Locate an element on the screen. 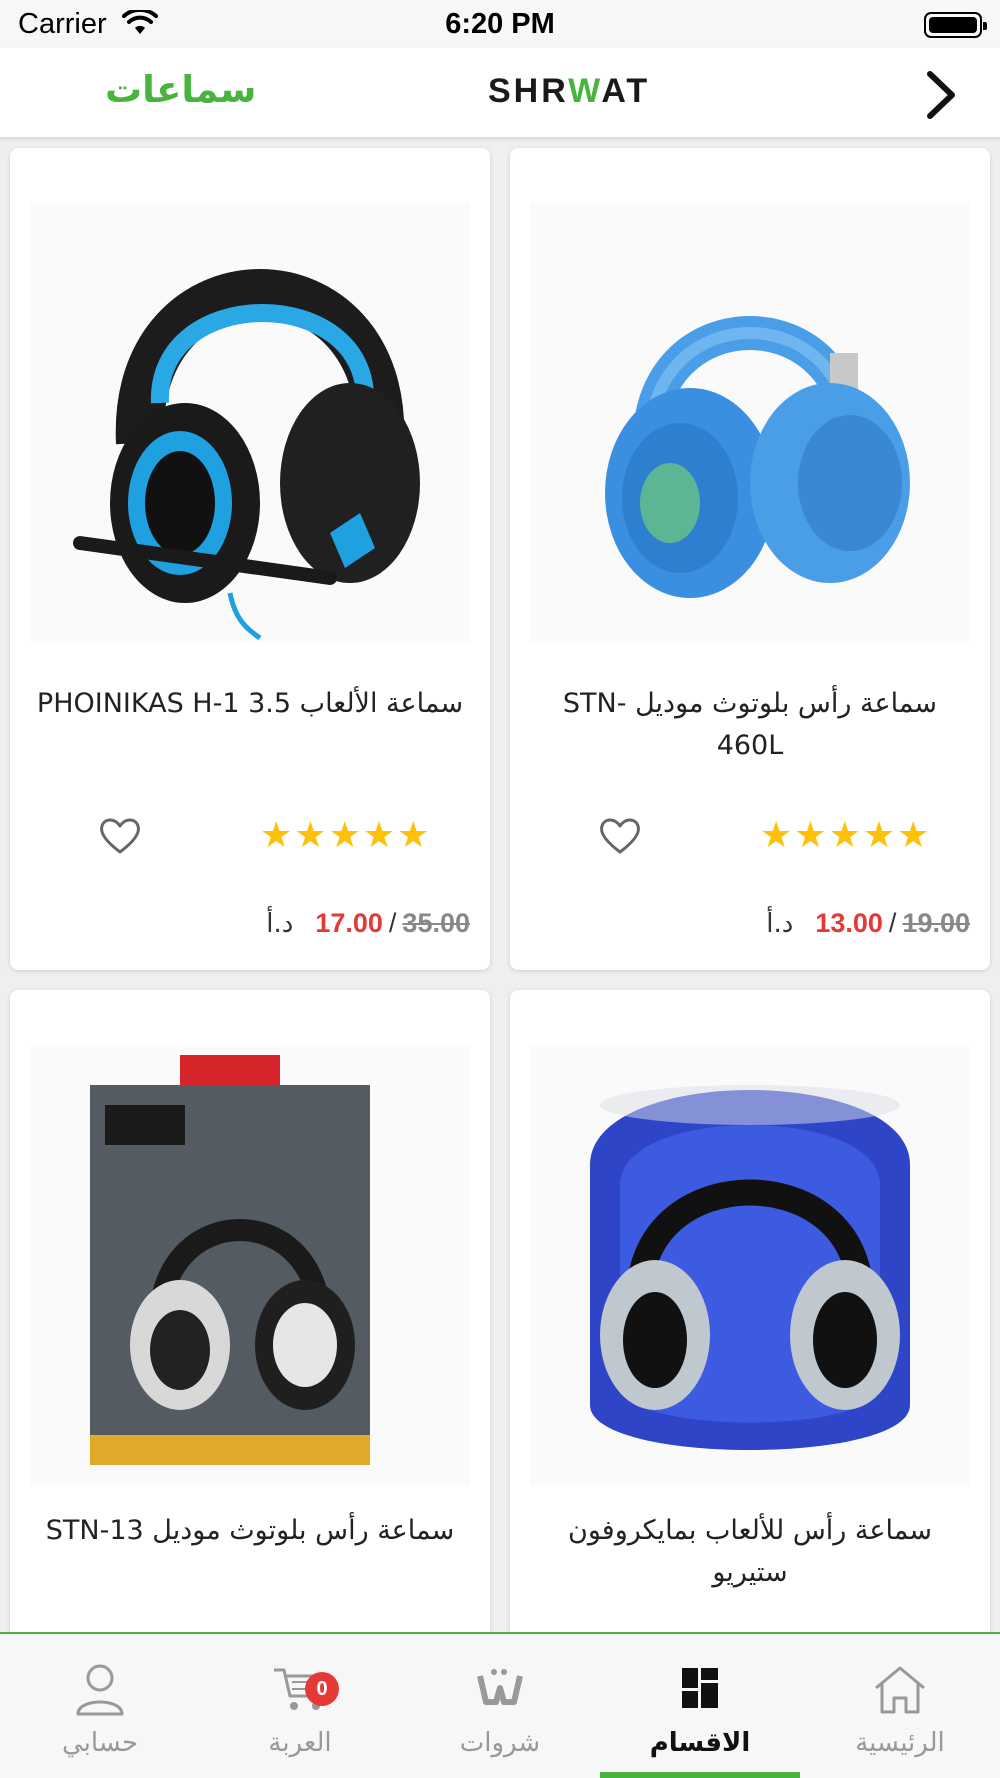 The image size is (1000, 1778). tab-categories: الاقسام is located at coordinates (700, 1706).